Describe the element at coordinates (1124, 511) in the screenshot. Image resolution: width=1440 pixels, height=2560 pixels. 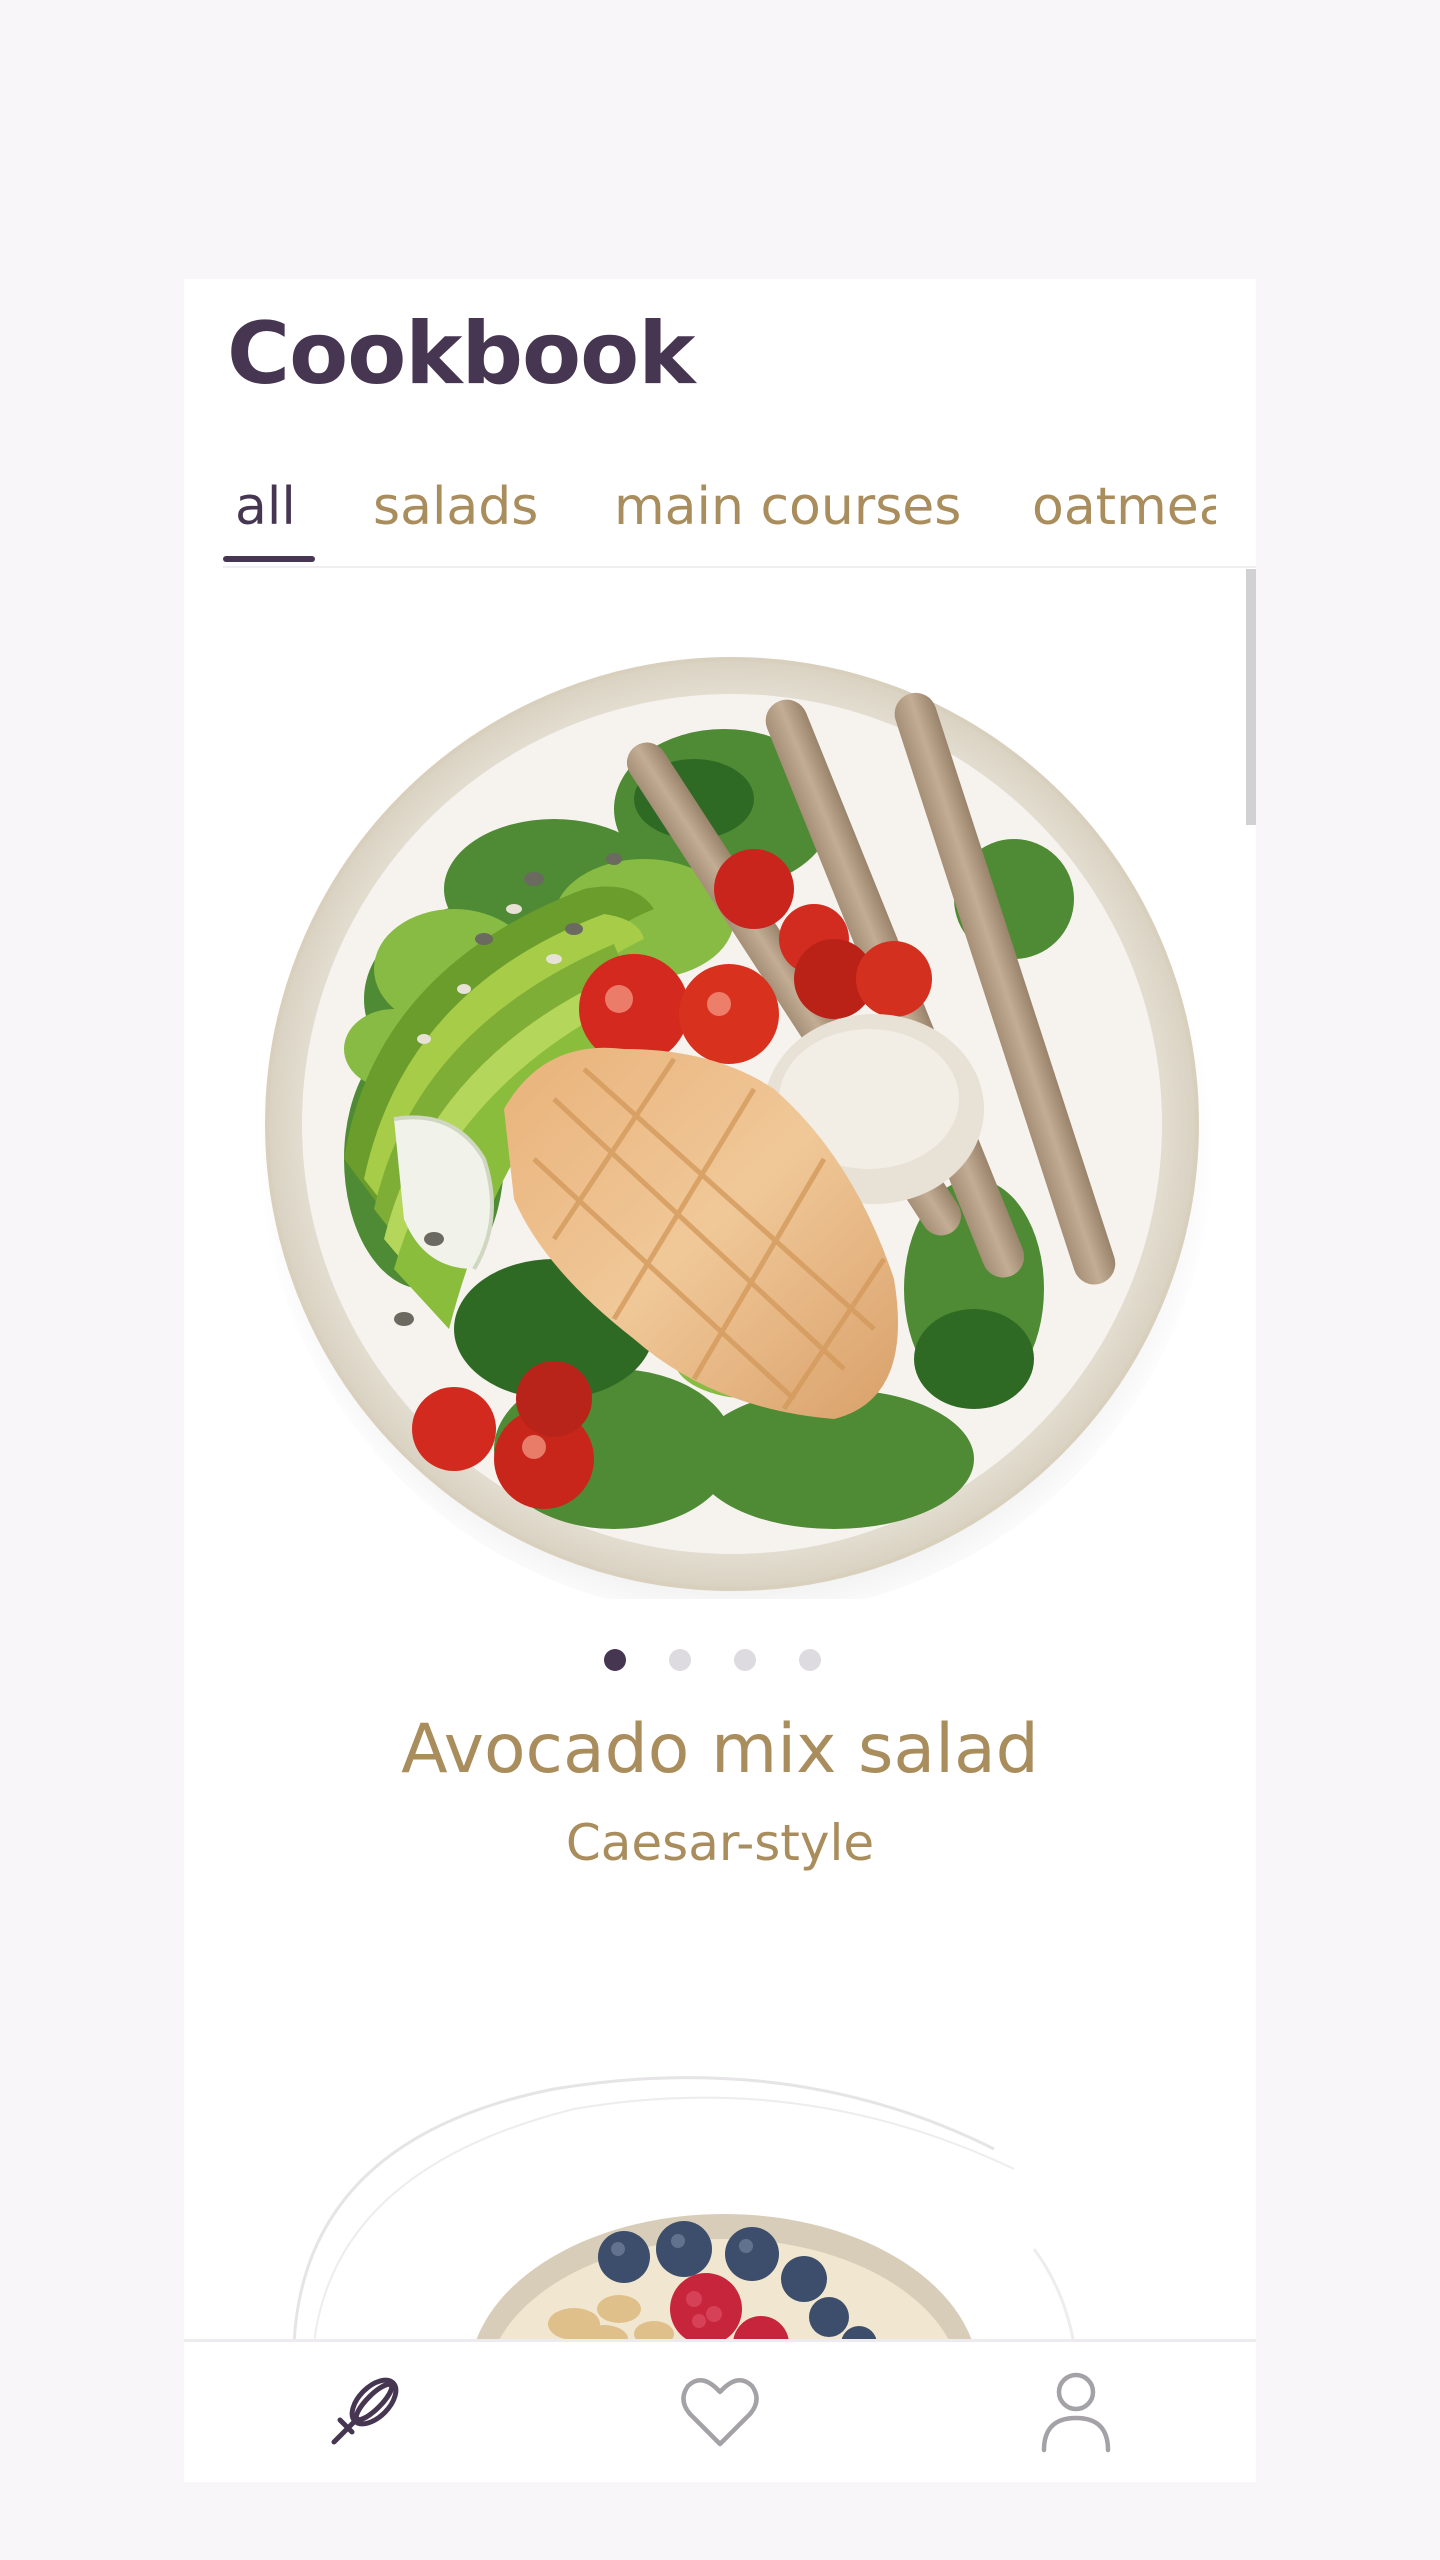
I see `tab-oatmeal: oatmeal` at that location.